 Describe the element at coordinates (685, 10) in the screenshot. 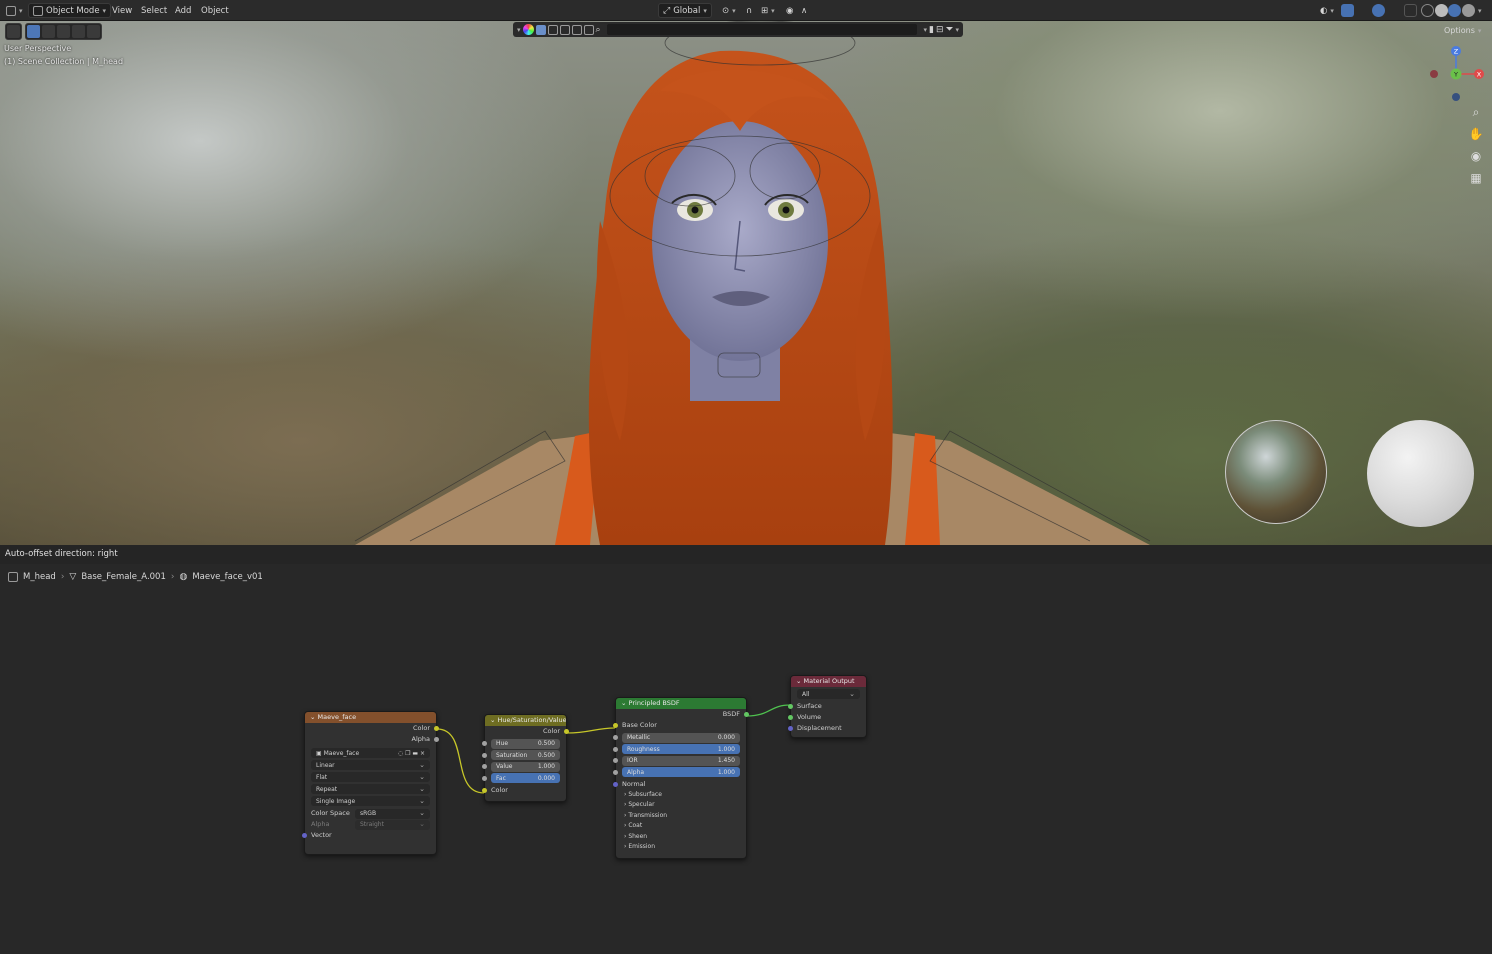

I see `transform-orientation-dropdown: ⤢ Global ▾` at that location.